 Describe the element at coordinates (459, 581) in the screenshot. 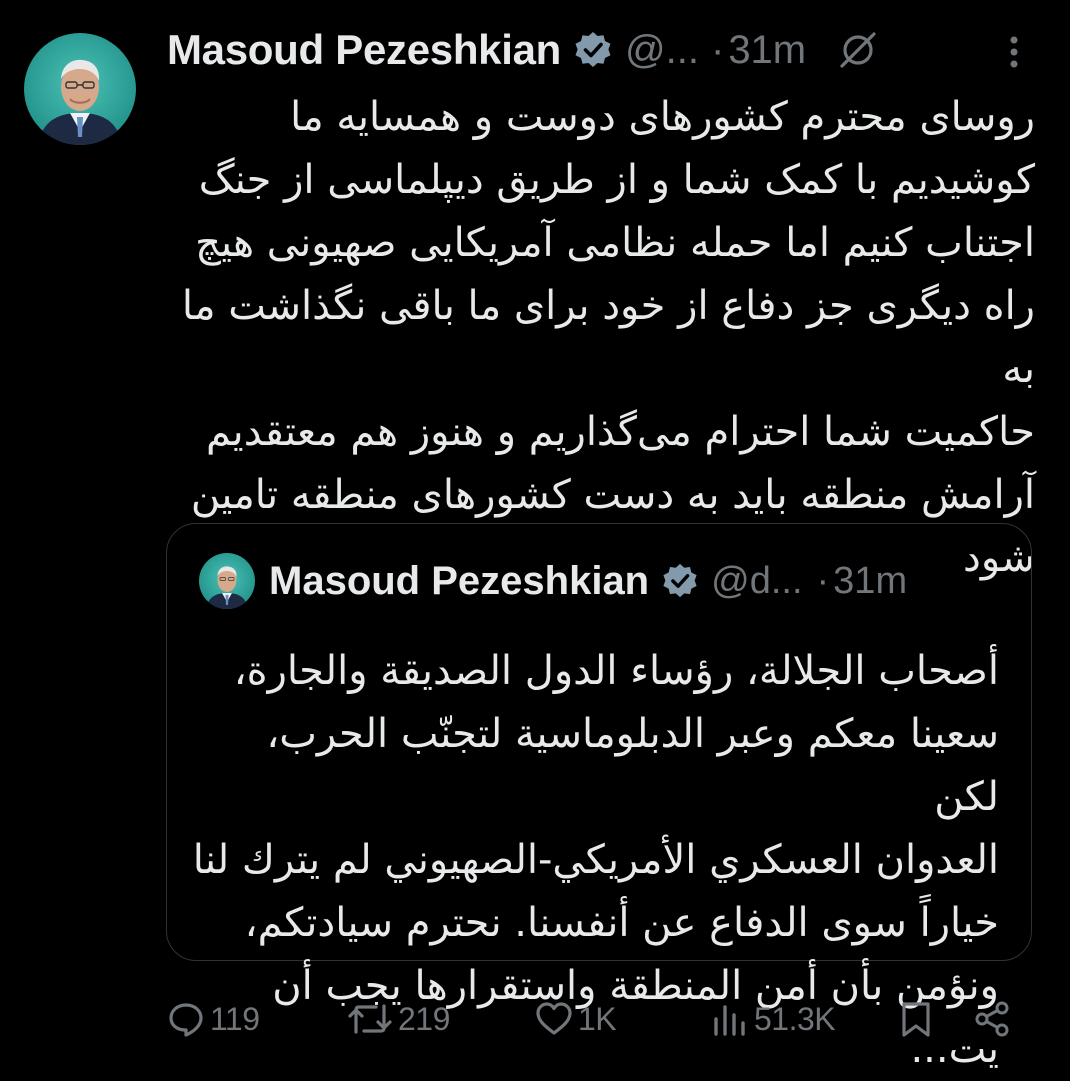

I see `quoted-author-name: Masoud Pezeshkian` at that location.